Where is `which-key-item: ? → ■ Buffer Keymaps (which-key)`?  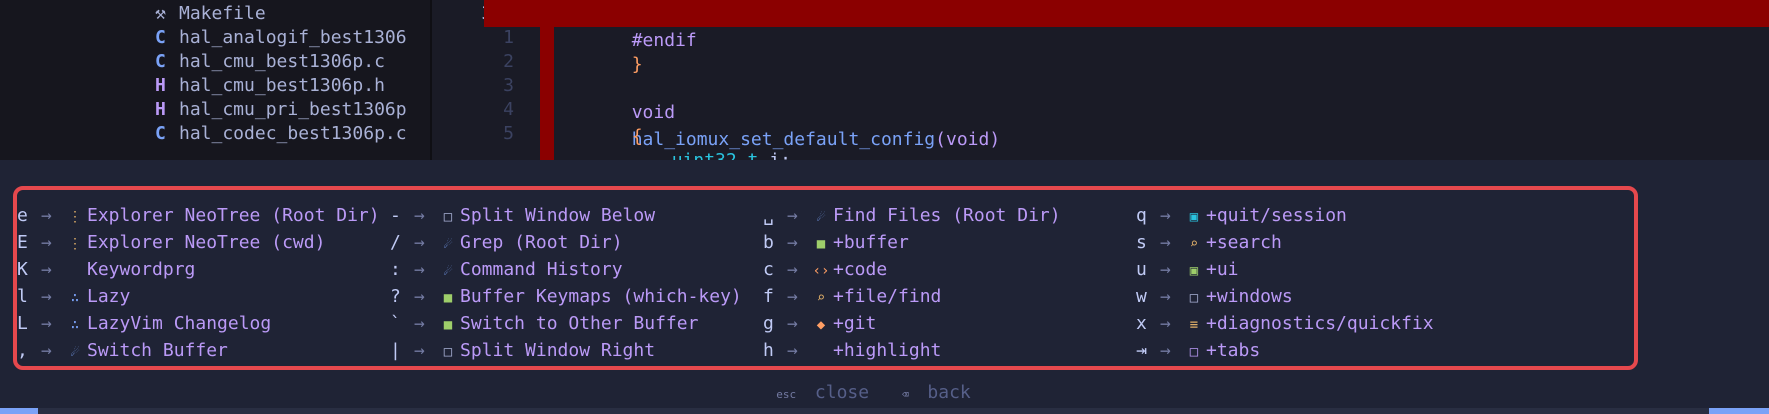
which-key-item: ? → ■ Buffer Keymaps (which-key) is located at coordinates (566, 296).